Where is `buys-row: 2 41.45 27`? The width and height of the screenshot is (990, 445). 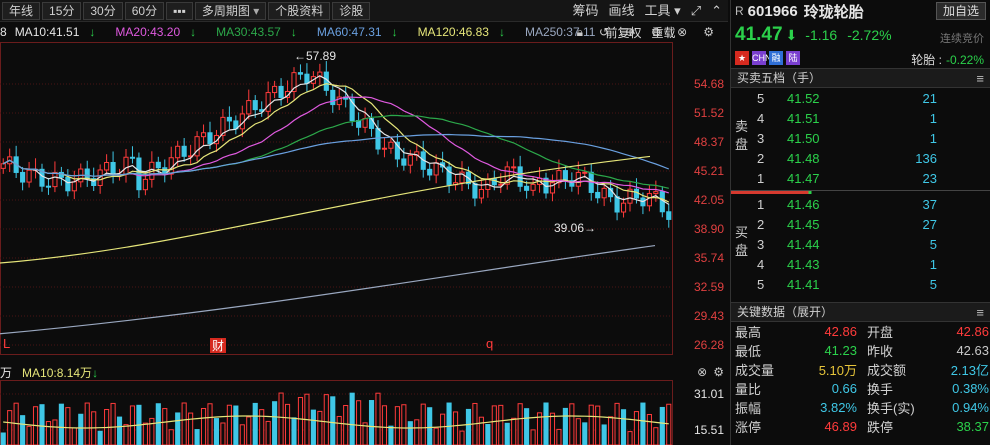
buys-row: 2 41.45 27 is located at coordinates (860, 224).